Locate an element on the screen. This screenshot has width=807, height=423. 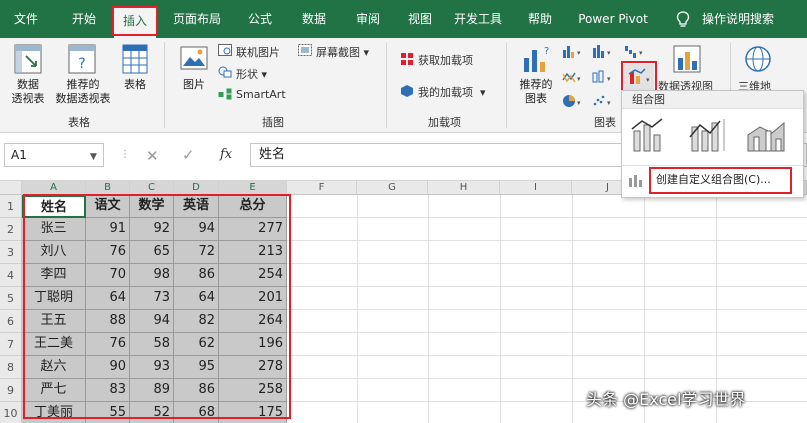
shapes-icon is located at coordinates (225, 73).